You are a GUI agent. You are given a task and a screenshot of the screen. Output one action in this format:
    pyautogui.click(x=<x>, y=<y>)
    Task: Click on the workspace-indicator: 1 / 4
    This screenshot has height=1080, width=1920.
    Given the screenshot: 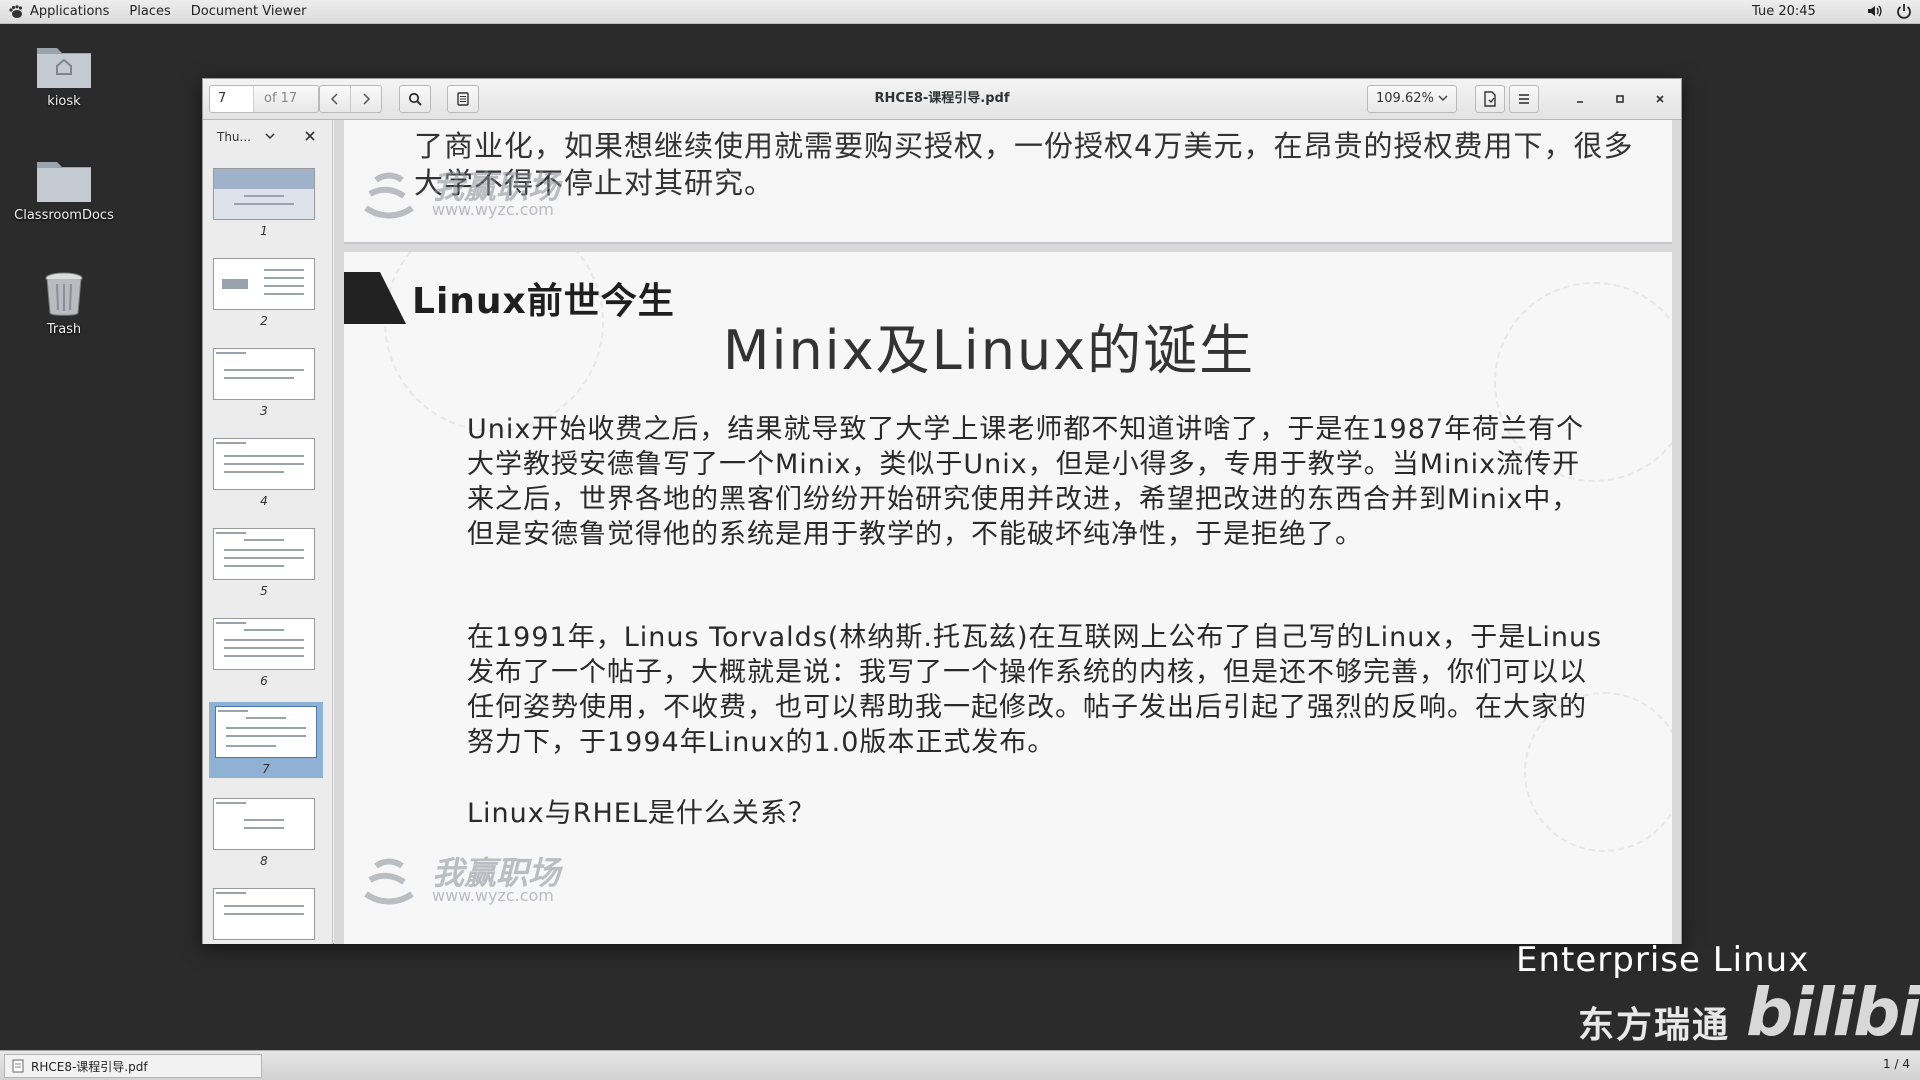 What is the action you would take?
    pyautogui.click(x=1896, y=1064)
    